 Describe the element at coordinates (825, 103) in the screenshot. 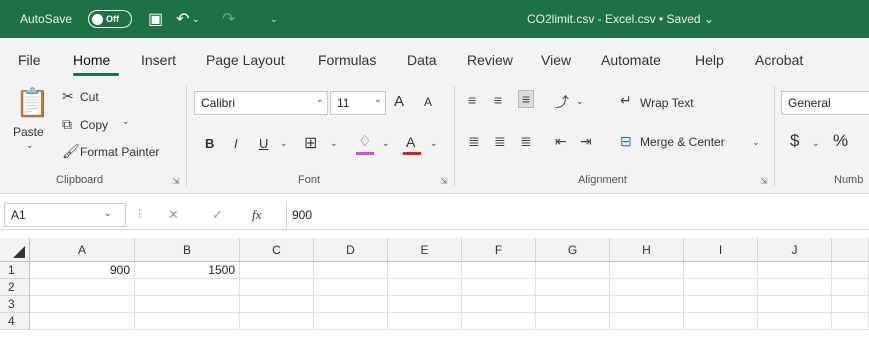

I see `number-format-select: General` at that location.